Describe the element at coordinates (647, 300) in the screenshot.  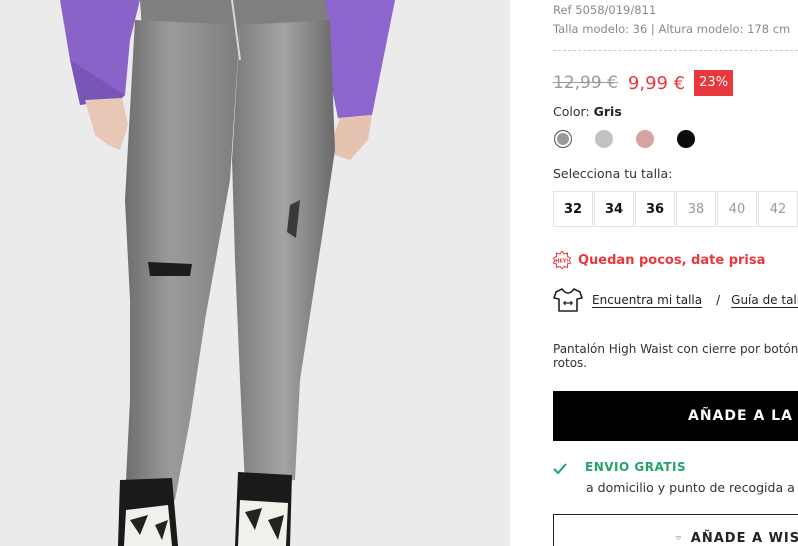
I see `find-my-size-link: Encuentra mi talla` at that location.